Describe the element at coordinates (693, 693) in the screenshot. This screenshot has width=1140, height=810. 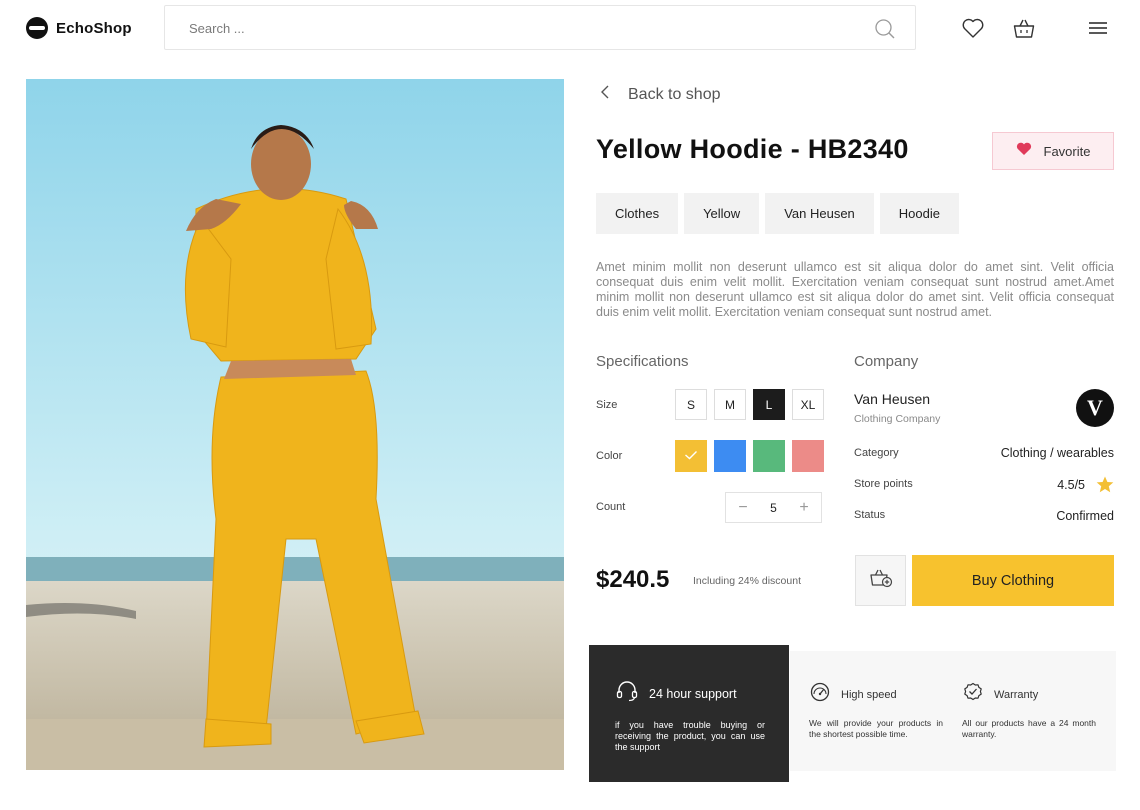
I see `feature-title: 24 hour support` at that location.